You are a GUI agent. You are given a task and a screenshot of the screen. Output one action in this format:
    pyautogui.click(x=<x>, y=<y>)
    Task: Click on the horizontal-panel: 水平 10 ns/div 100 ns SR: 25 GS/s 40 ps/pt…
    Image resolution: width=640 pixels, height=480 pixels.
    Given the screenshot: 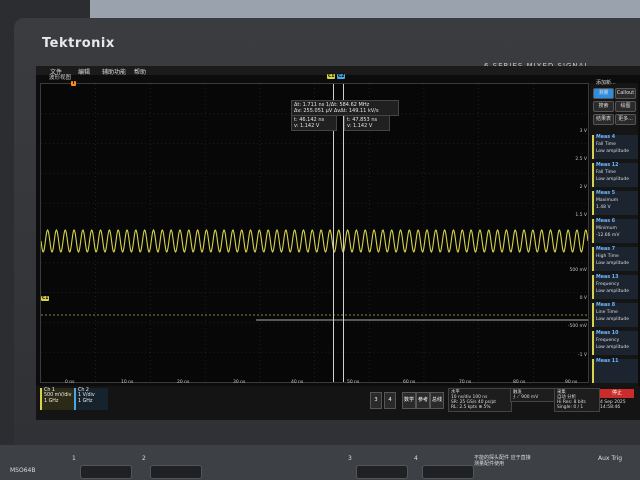 What is the action you would take?
    pyautogui.click(x=480, y=400)
    